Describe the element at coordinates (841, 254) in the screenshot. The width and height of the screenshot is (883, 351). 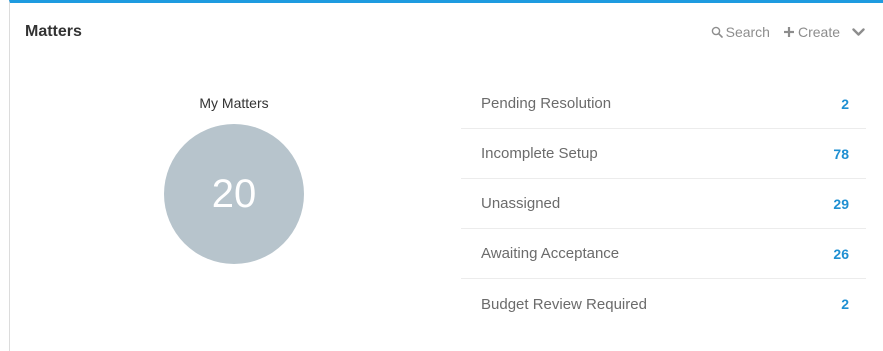
I see `status-count: 26` at that location.